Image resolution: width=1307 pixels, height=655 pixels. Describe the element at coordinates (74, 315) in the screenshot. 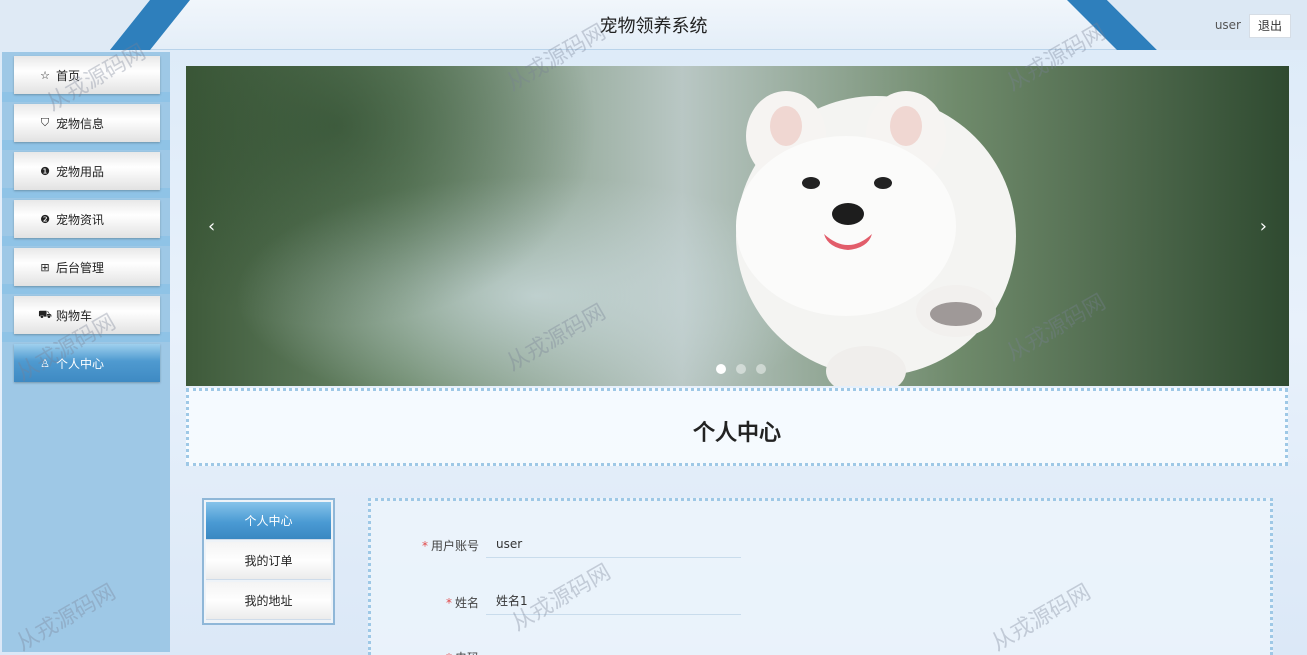

I see `sidebar-item-label: 购物车` at that location.